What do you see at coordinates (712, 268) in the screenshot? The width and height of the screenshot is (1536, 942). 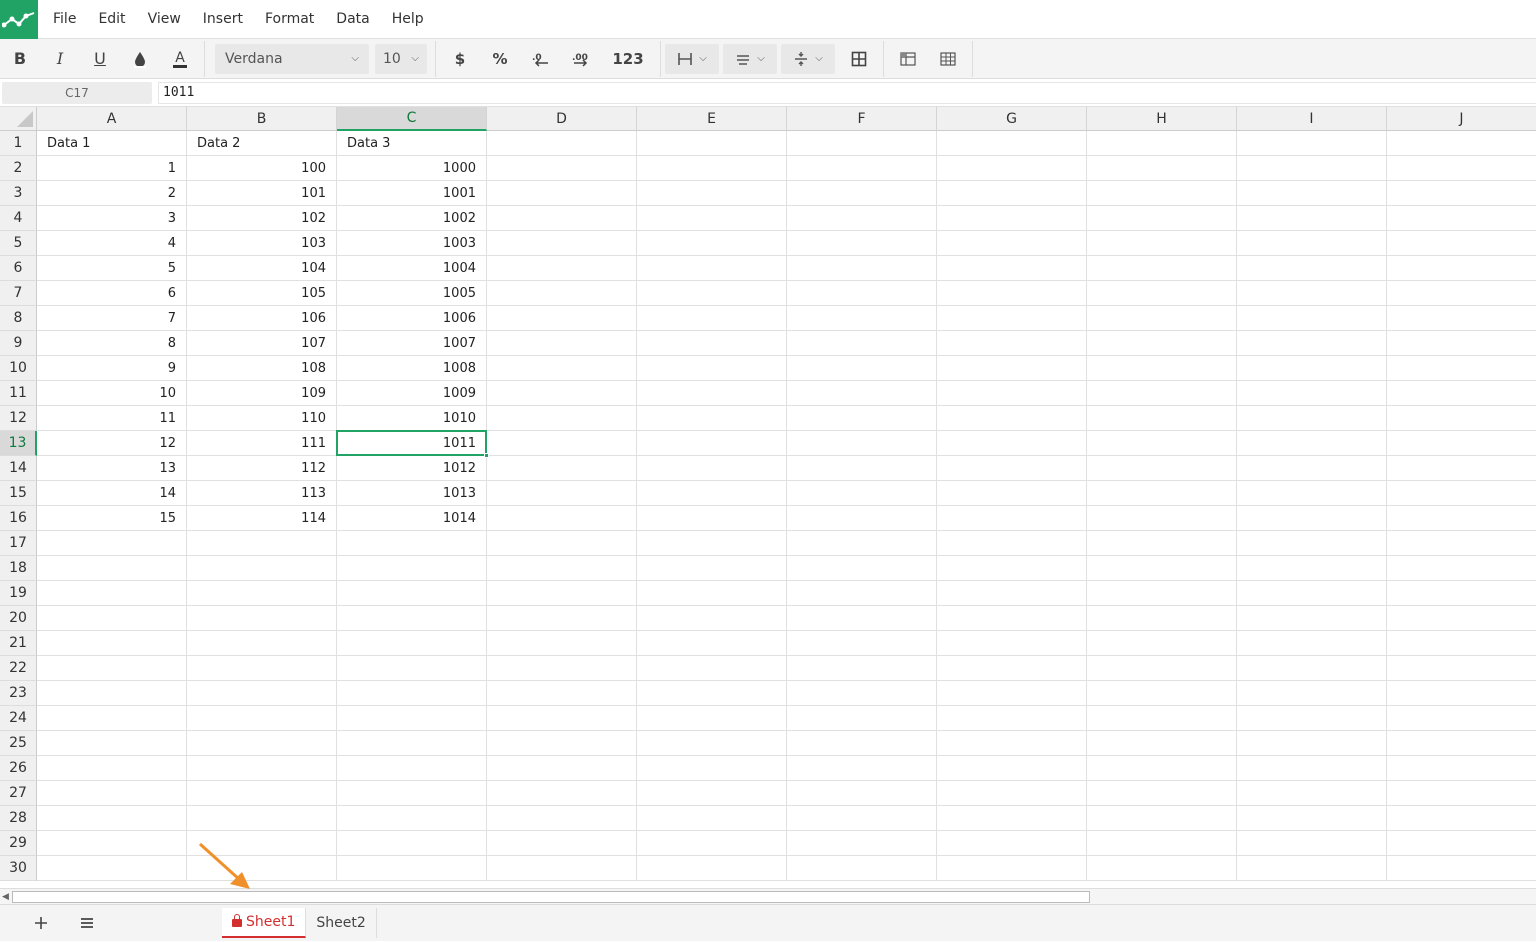 I see `cell-e6` at bounding box center [712, 268].